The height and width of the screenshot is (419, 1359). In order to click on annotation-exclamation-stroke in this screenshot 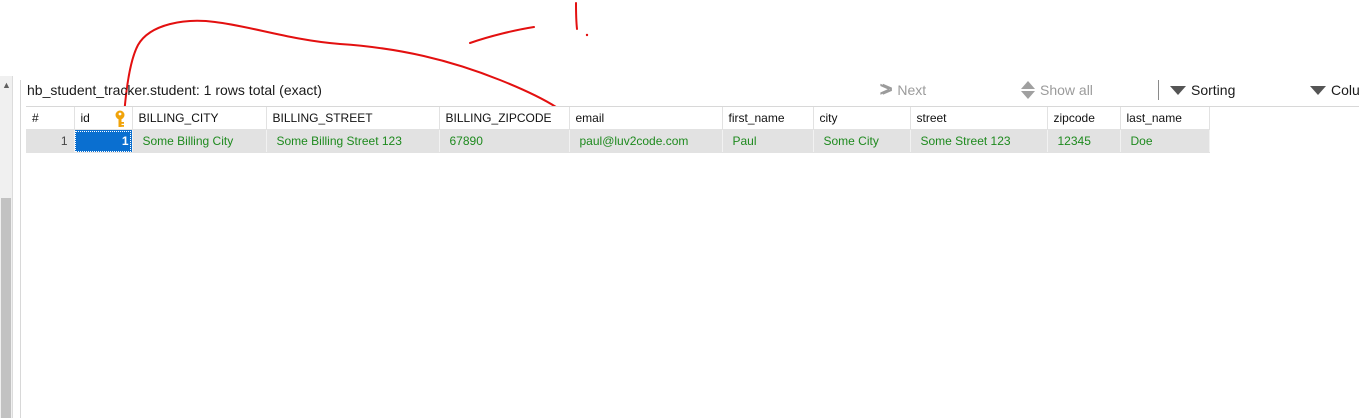, I will do `click(576, 16)`.